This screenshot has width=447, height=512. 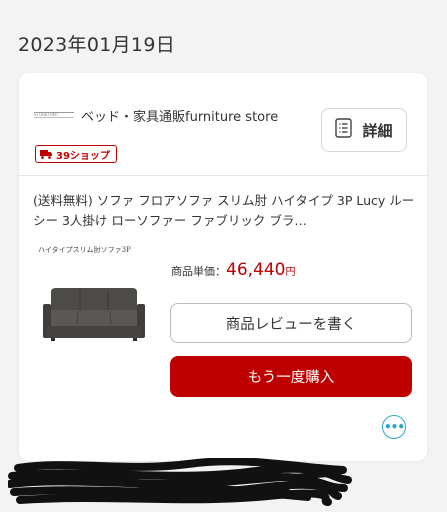 I want to click on document-list-icon, so click(x=344, y=130).